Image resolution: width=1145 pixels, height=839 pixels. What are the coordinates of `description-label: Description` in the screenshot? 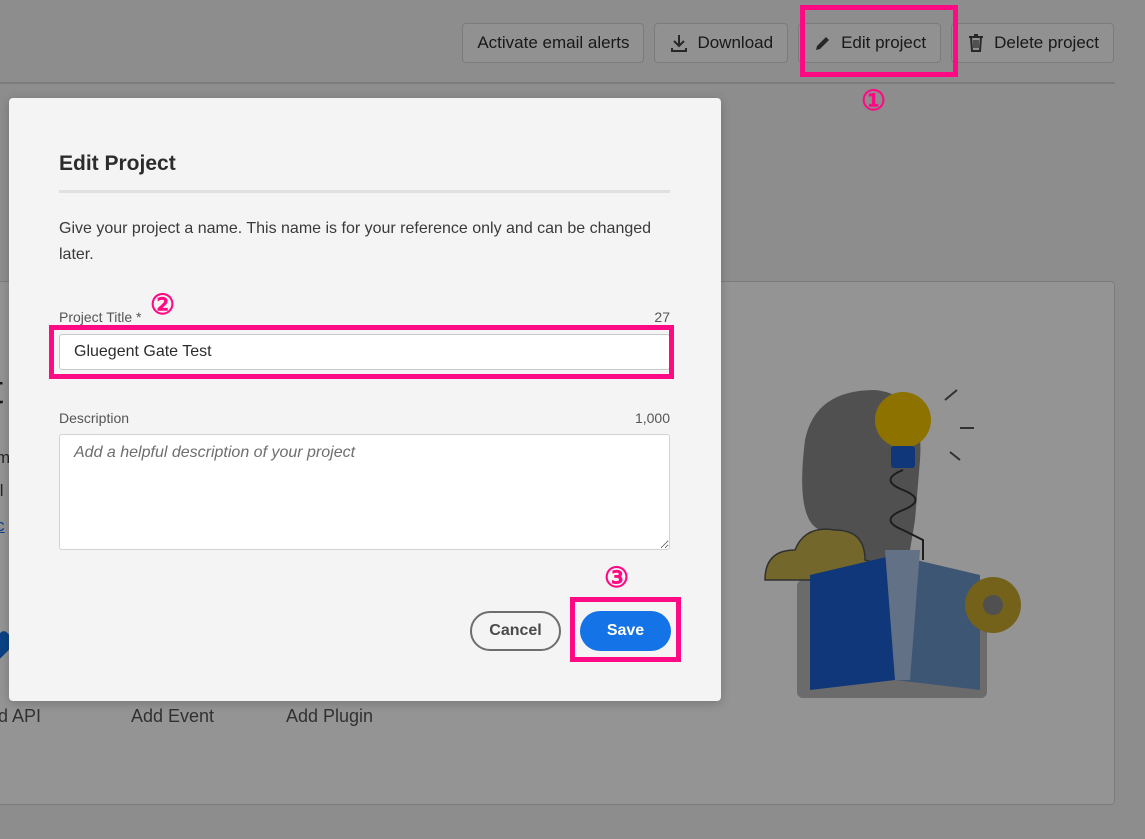 It's located at (94, 418).